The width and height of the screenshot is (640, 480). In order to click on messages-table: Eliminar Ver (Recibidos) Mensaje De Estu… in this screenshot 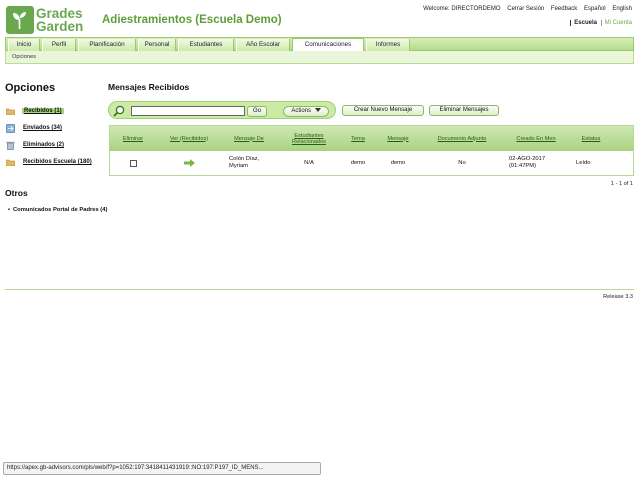, I will do `click(371, 150)`.